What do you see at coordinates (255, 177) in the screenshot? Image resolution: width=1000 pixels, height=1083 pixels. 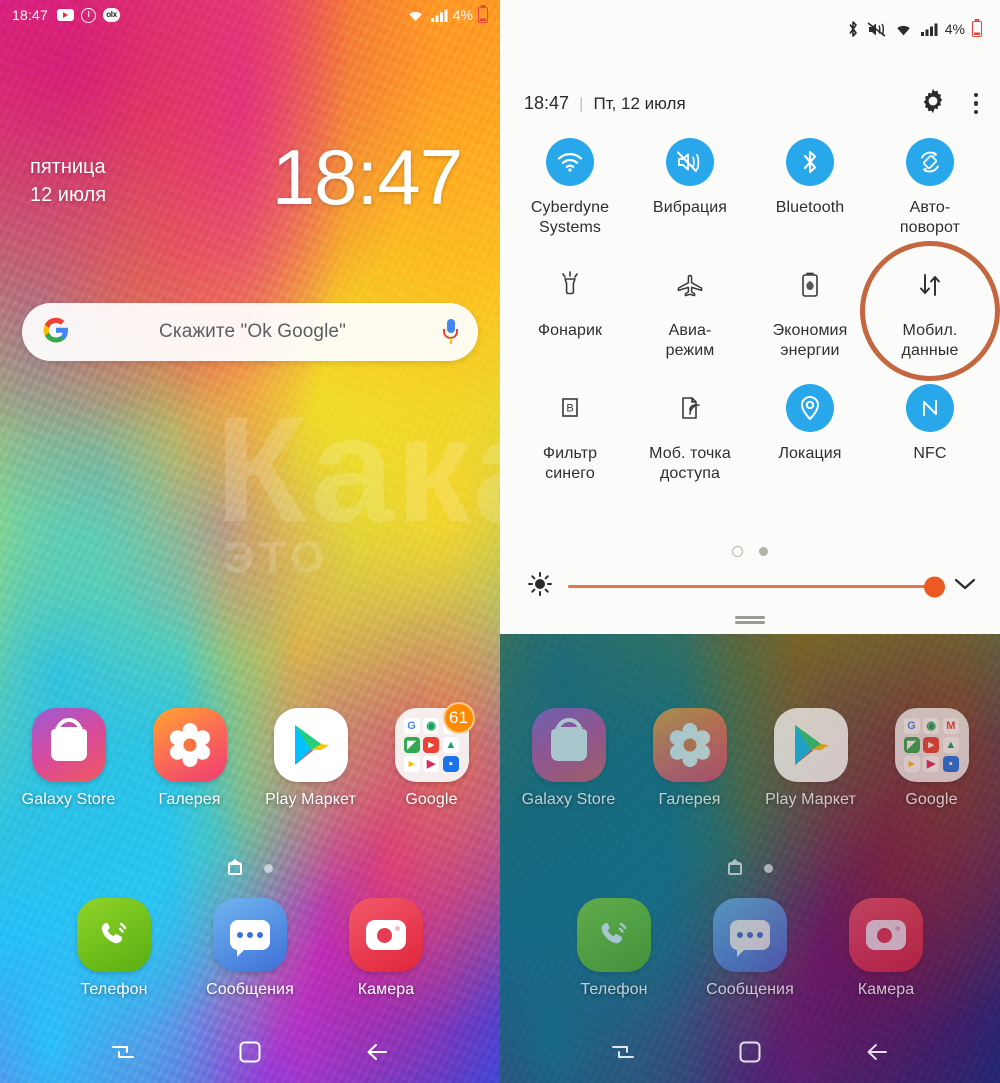 I see `clock-widget: пятница 12 июля 18:47` at bounding box center [255, 177].